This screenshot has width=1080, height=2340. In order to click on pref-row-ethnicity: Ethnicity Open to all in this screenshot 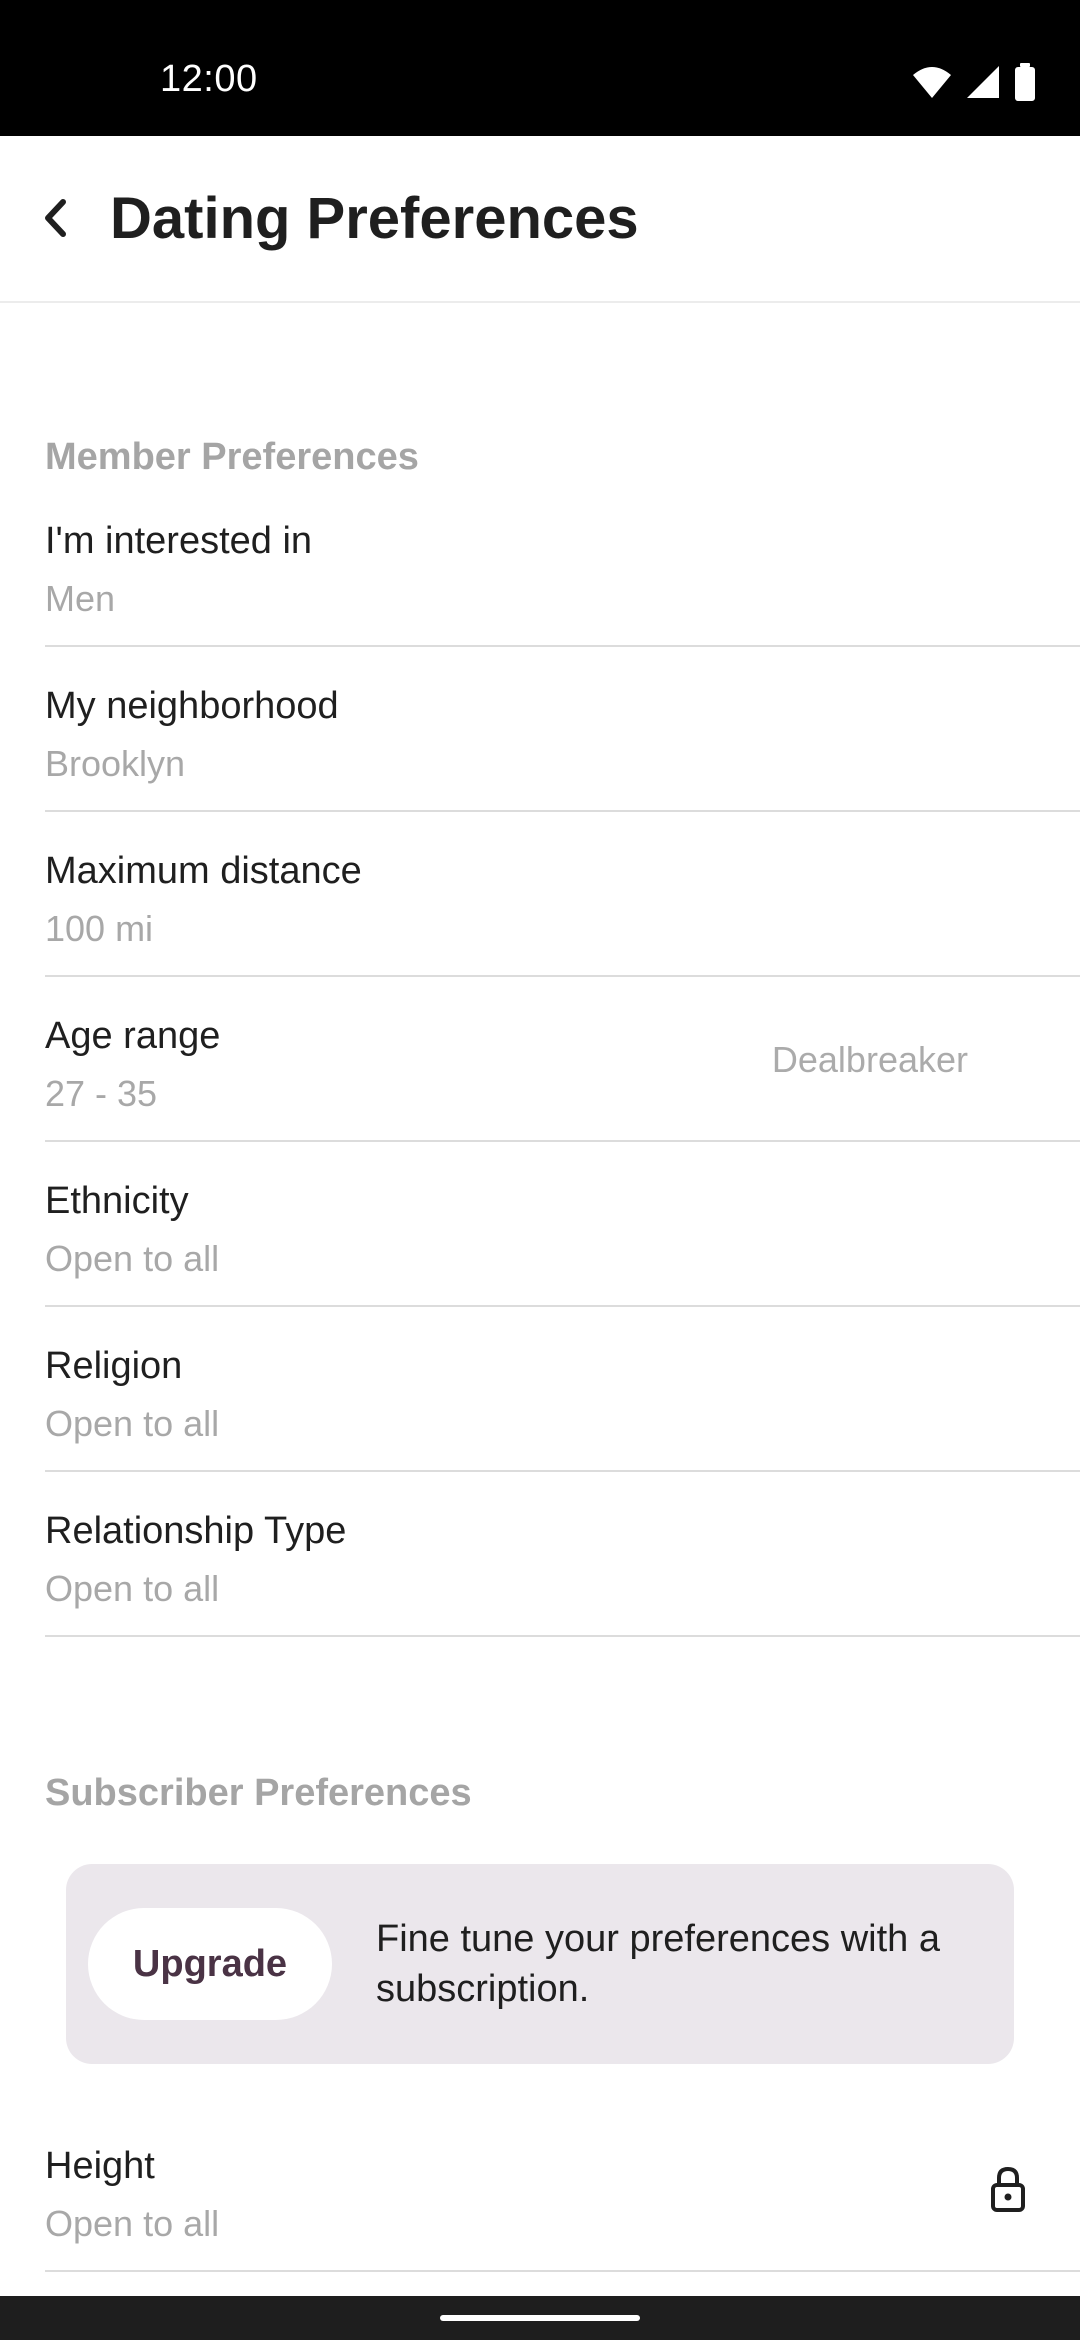, I will do `click(562, 1224)`.